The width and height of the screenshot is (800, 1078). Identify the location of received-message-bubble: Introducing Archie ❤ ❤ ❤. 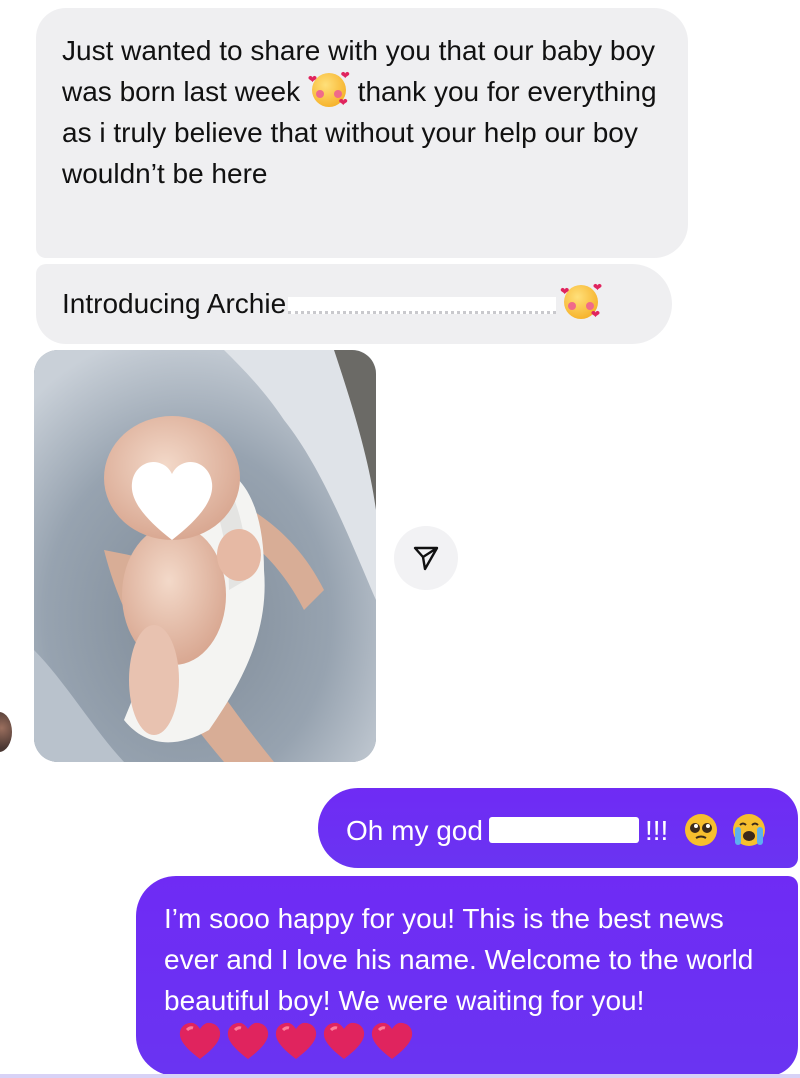
(354, 304).